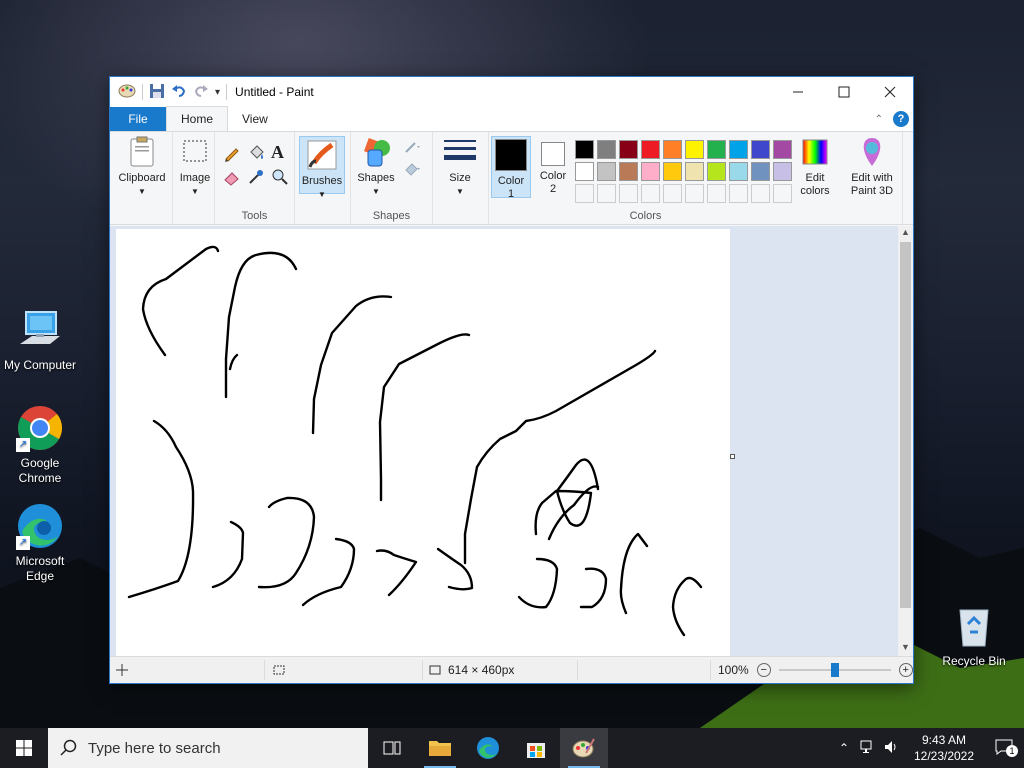 This screenshot has width=1024, height=768. What do you see at coordinates (280, 177) in the screenshot?
I see `magnifier-icon` at bounding box center [280, 177].